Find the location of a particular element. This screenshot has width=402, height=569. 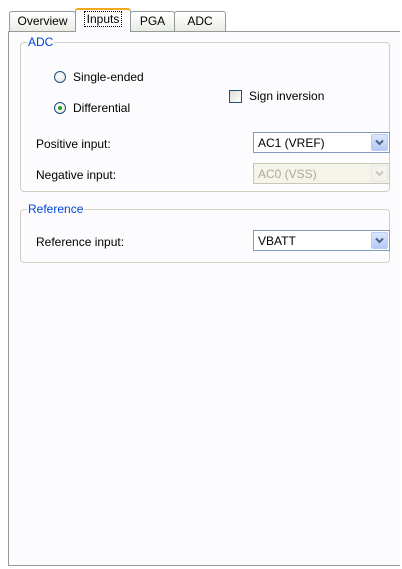

sign-inversion-checkbox: Sign inversion is located at coordinates (276, 96).